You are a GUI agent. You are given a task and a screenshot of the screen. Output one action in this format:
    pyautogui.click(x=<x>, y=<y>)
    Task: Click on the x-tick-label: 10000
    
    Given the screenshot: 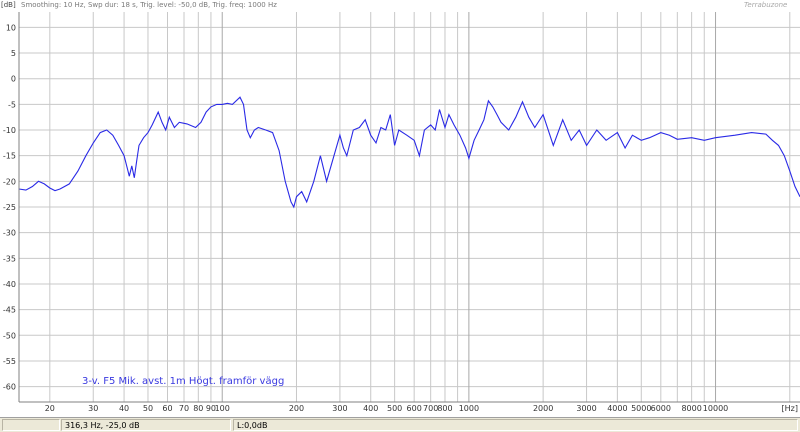 What is the action you would take?
    pyautogui.click(x=715, y=408)
    